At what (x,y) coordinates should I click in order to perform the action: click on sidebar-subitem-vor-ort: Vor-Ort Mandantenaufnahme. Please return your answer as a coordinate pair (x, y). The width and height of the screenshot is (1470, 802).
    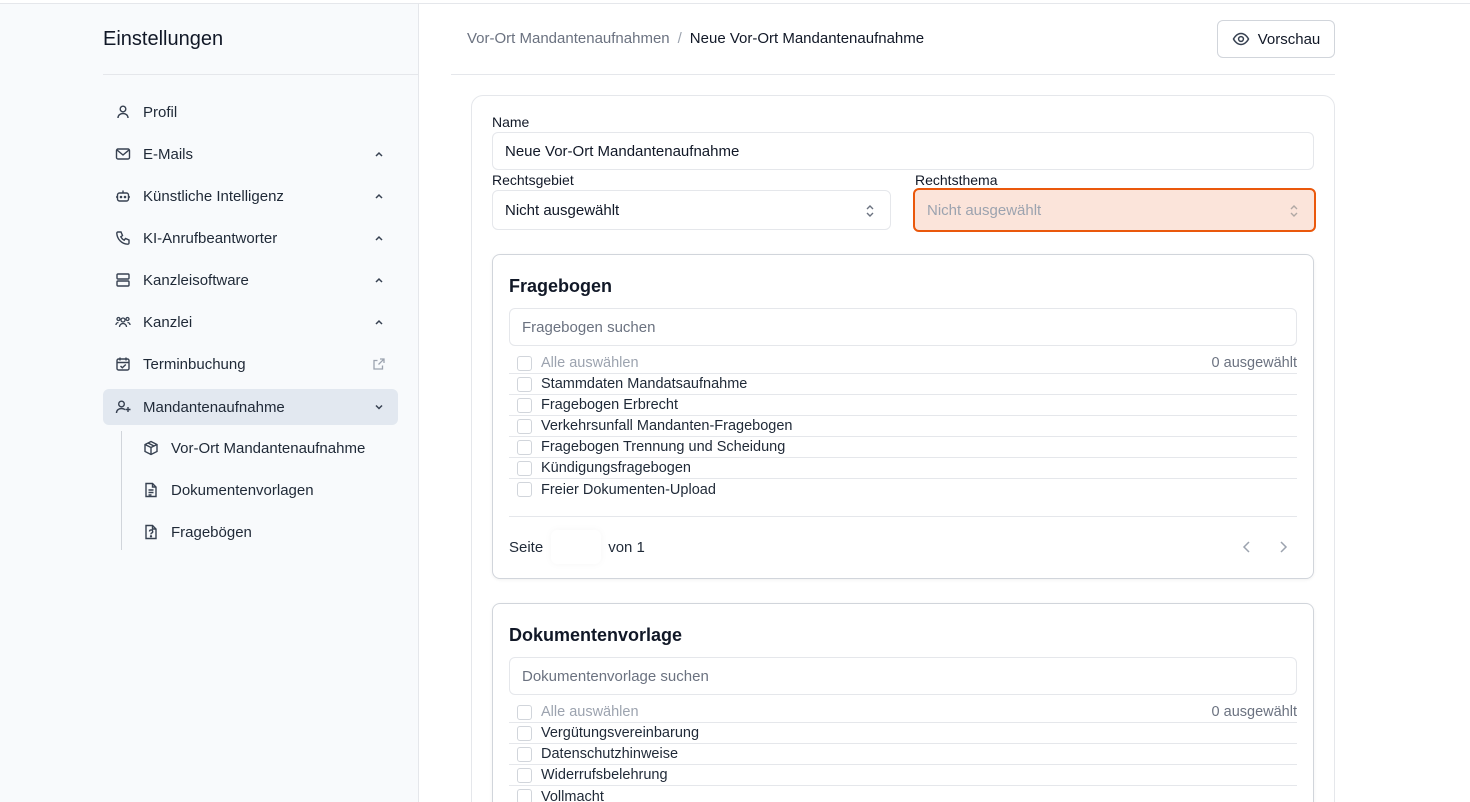
    Looking at the image, I should click on (262, 448).